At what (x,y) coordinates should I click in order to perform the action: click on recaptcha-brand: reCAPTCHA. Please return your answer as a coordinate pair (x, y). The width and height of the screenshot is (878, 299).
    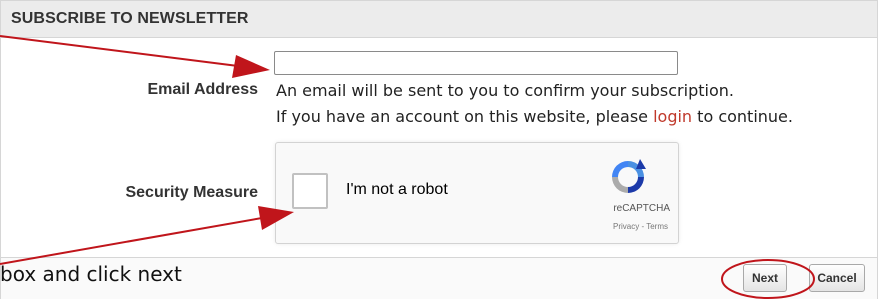
    Looking at the image, I should click on (641, 208).